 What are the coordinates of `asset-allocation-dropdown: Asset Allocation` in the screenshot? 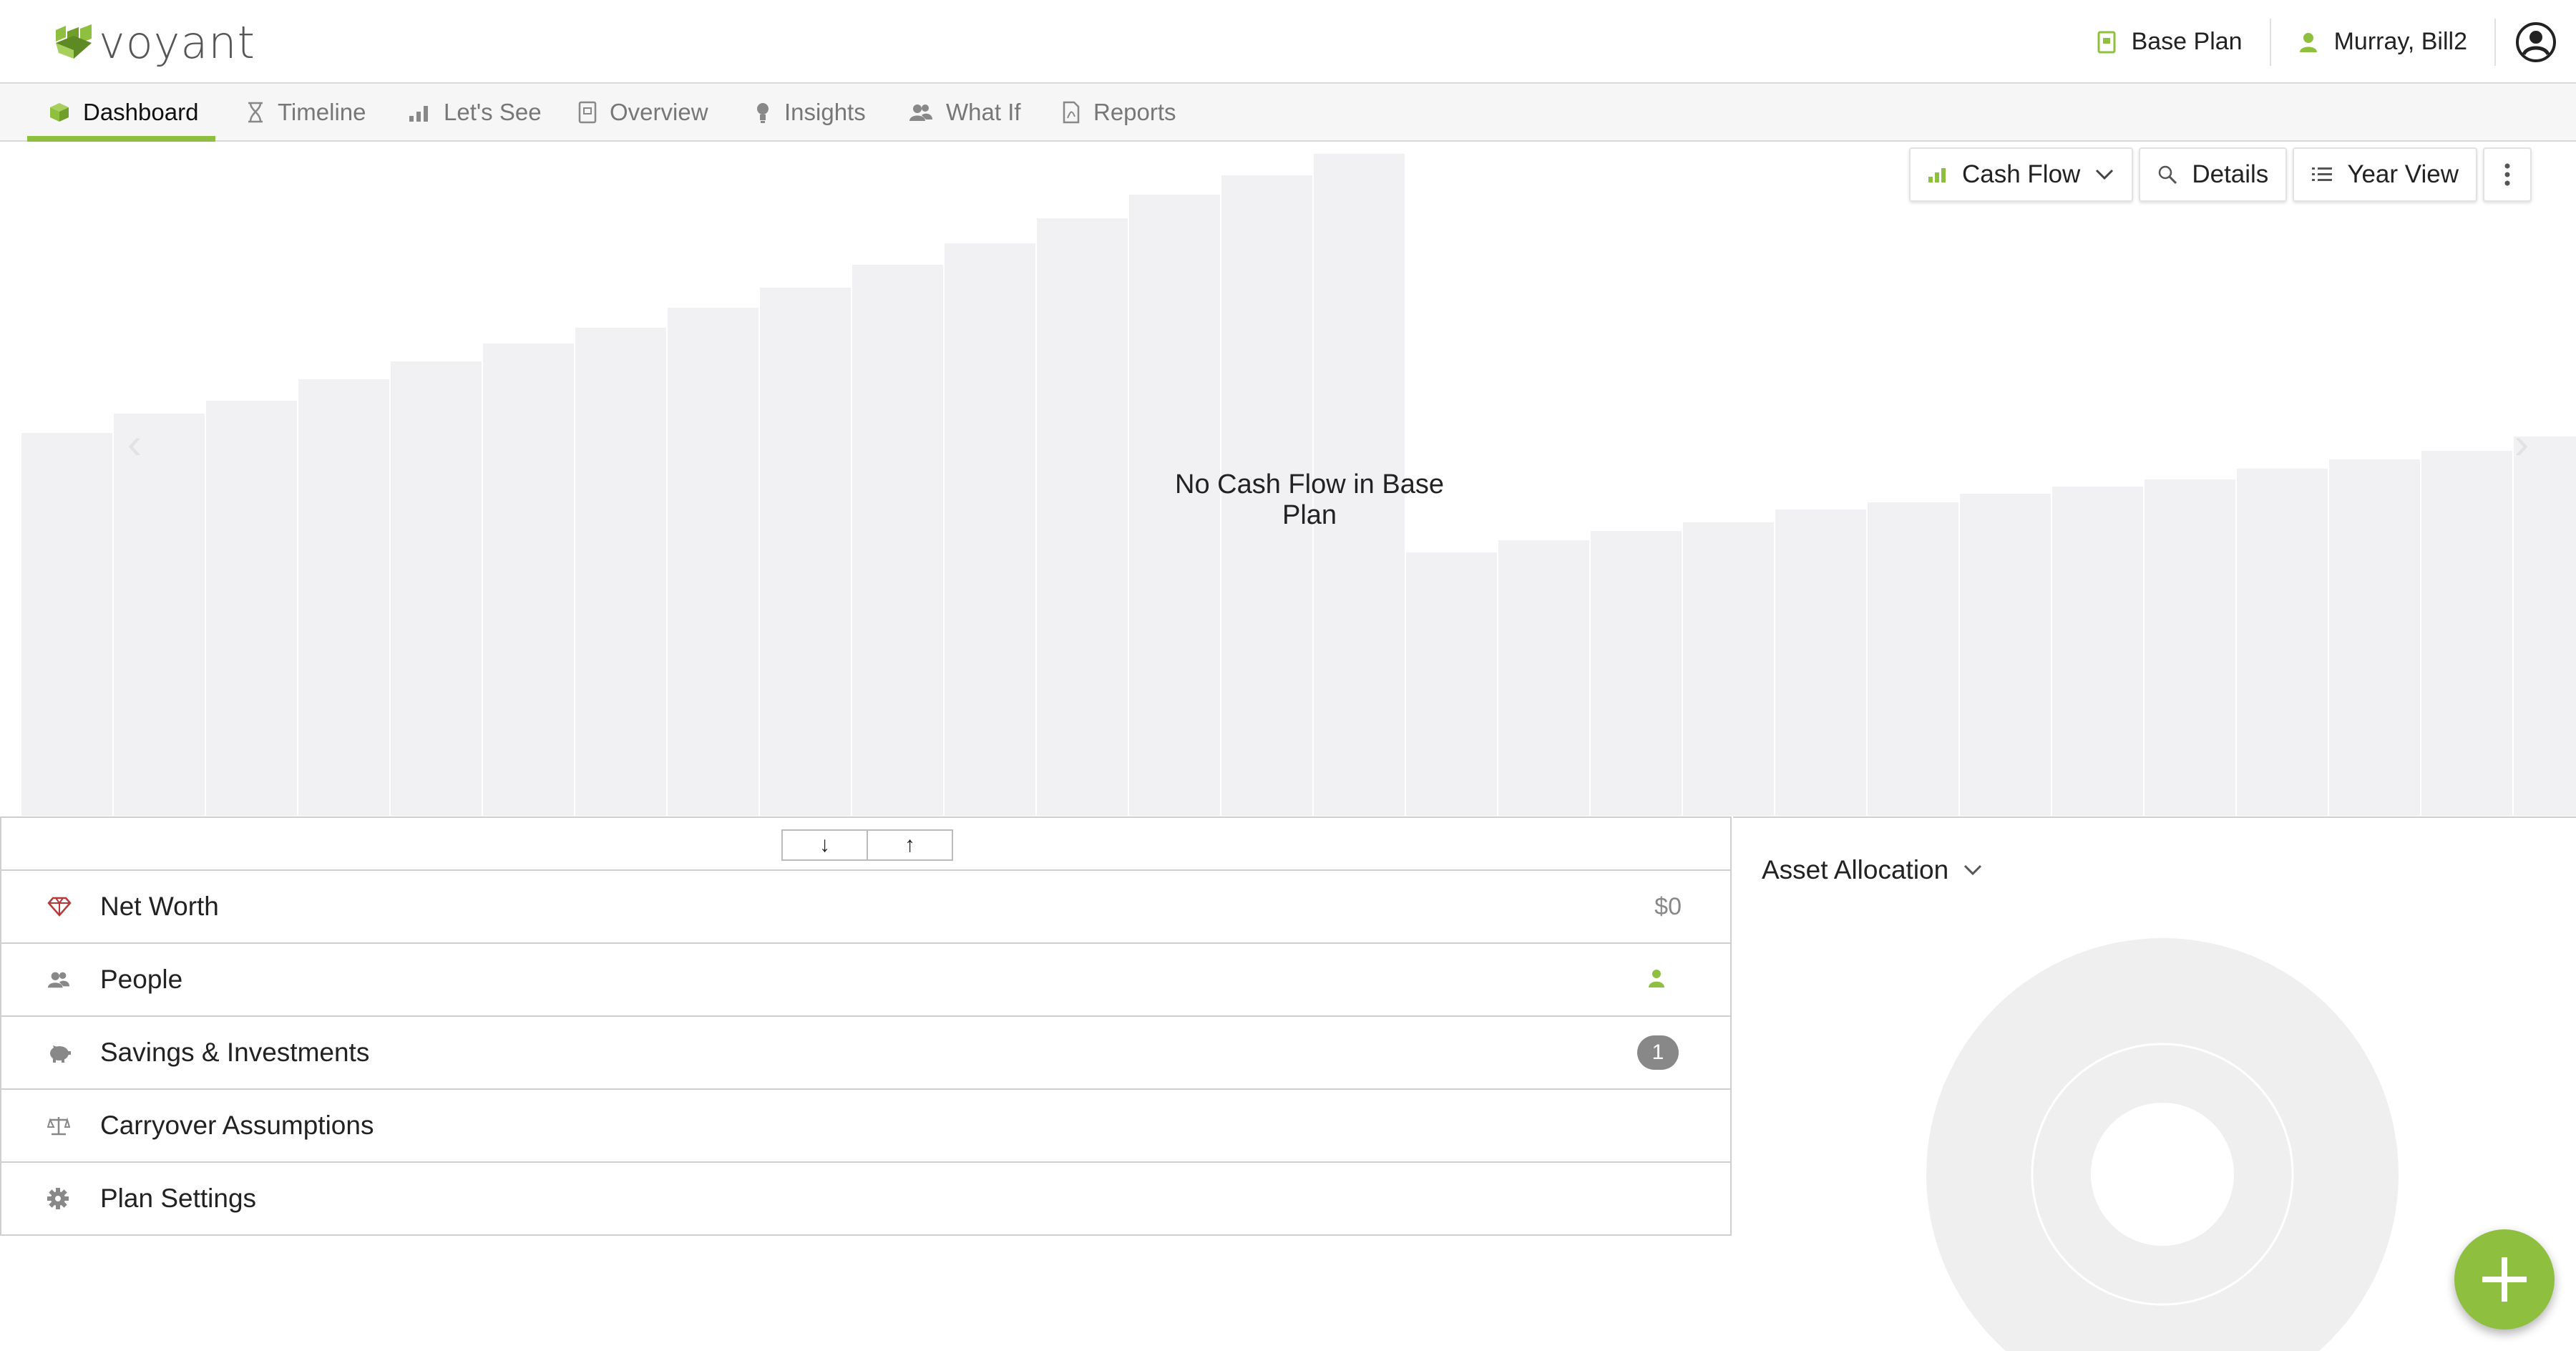 It's located at (1872, 870).